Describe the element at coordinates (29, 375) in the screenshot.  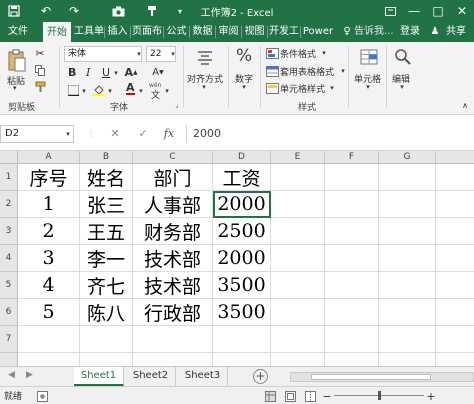
I see `next-sheet-icon: ▶` at that location.